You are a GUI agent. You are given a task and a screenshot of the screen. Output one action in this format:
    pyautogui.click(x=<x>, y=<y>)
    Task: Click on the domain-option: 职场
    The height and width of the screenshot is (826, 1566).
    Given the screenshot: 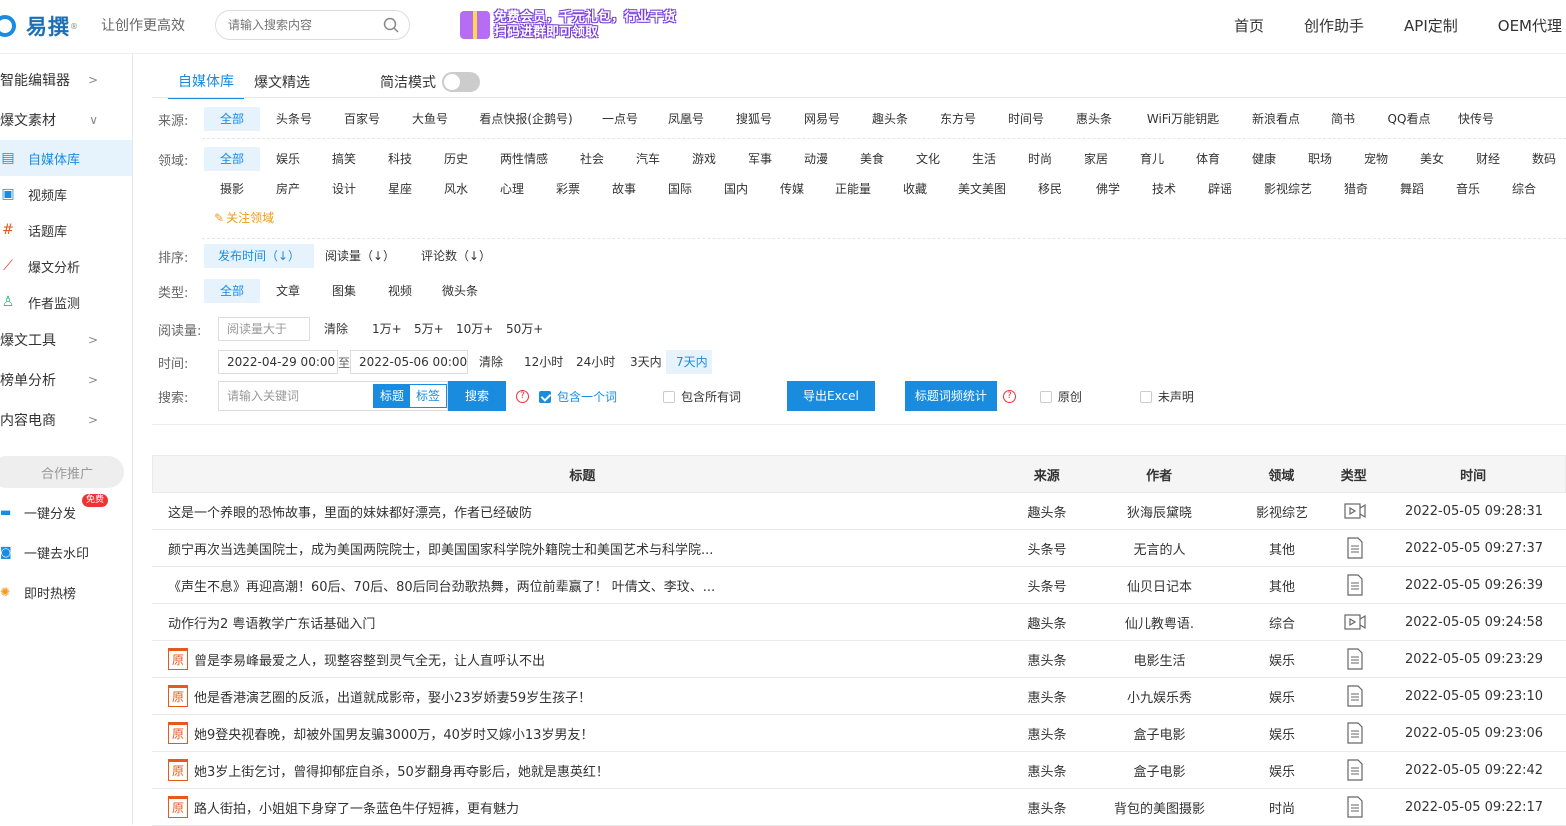 What is the action you would take?
    pyautogui.click(x=1320, y=159)
    